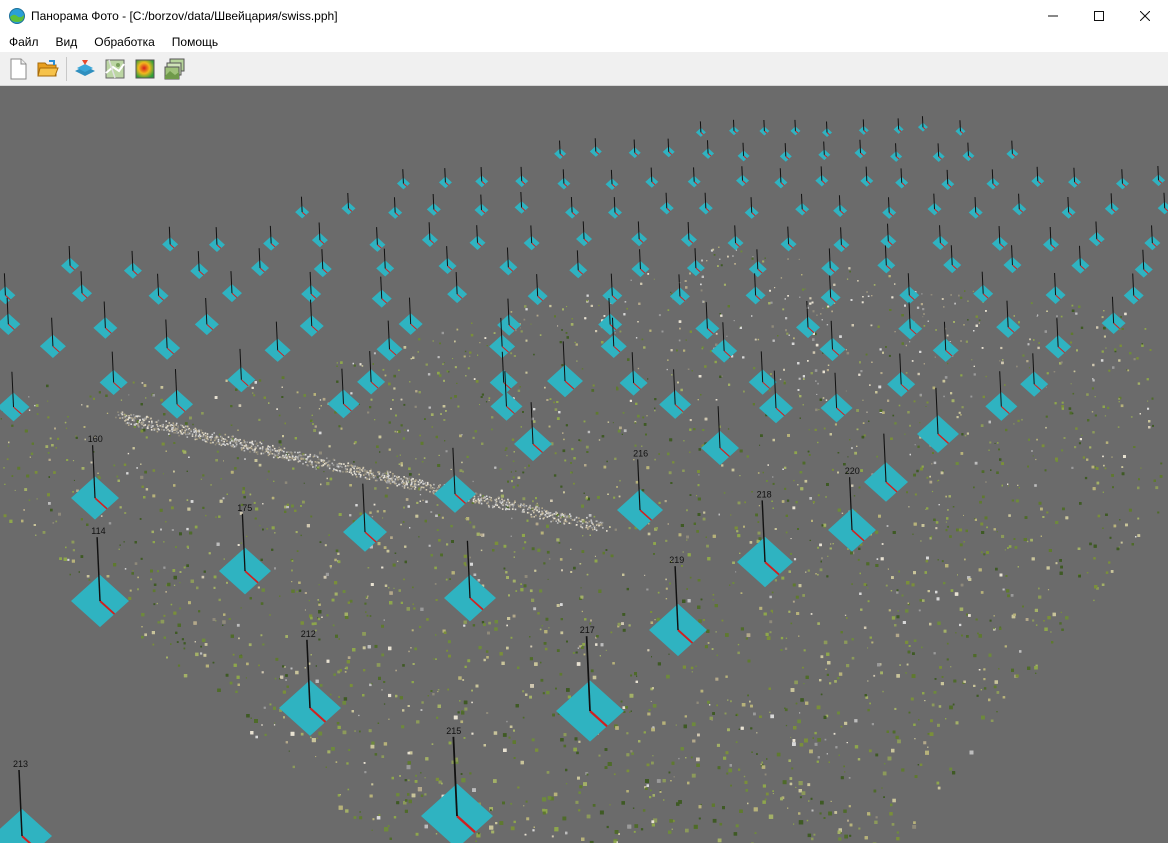 This screenshot has height=843, width=1168. Describe the element at coordinates (145, 69) in the screenshot. I see `heightmap-button` at that location.